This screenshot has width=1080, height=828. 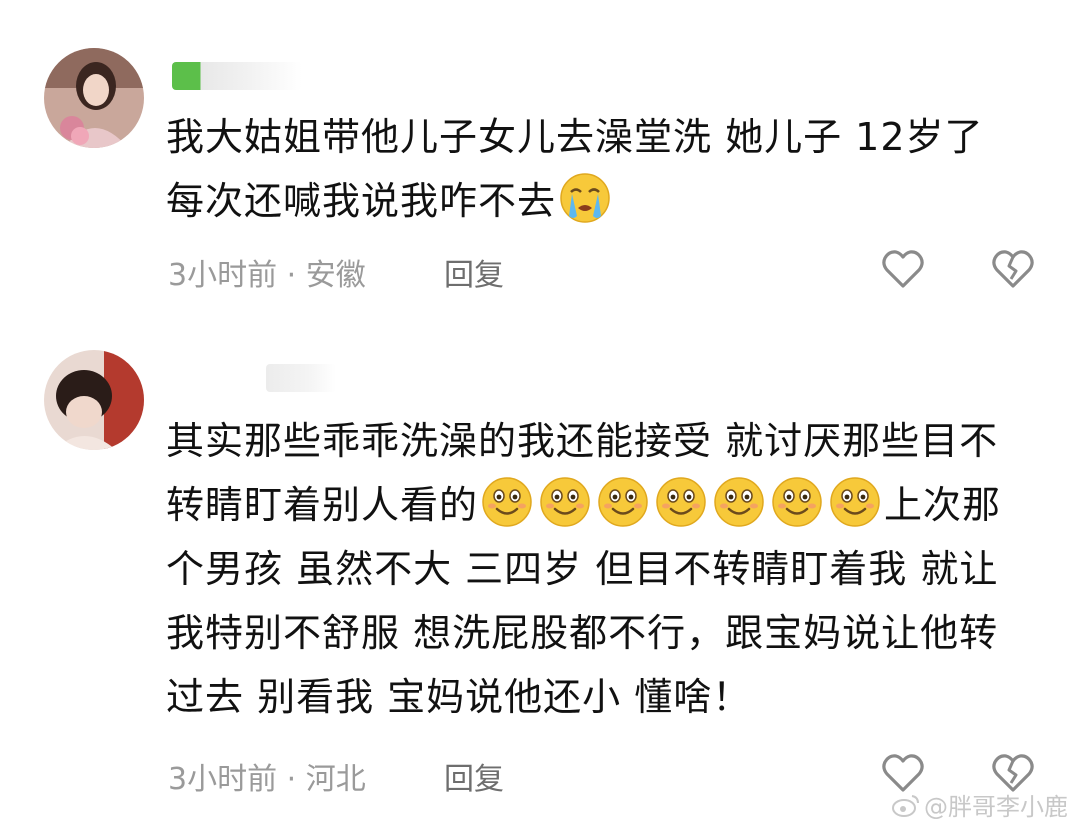 I want to click on comment-text: 我大姑姐带他儿子女儿去澡堂洗 她儿子 12岁了 每次还喊我说我咋不去, so click(x=606, y=169).